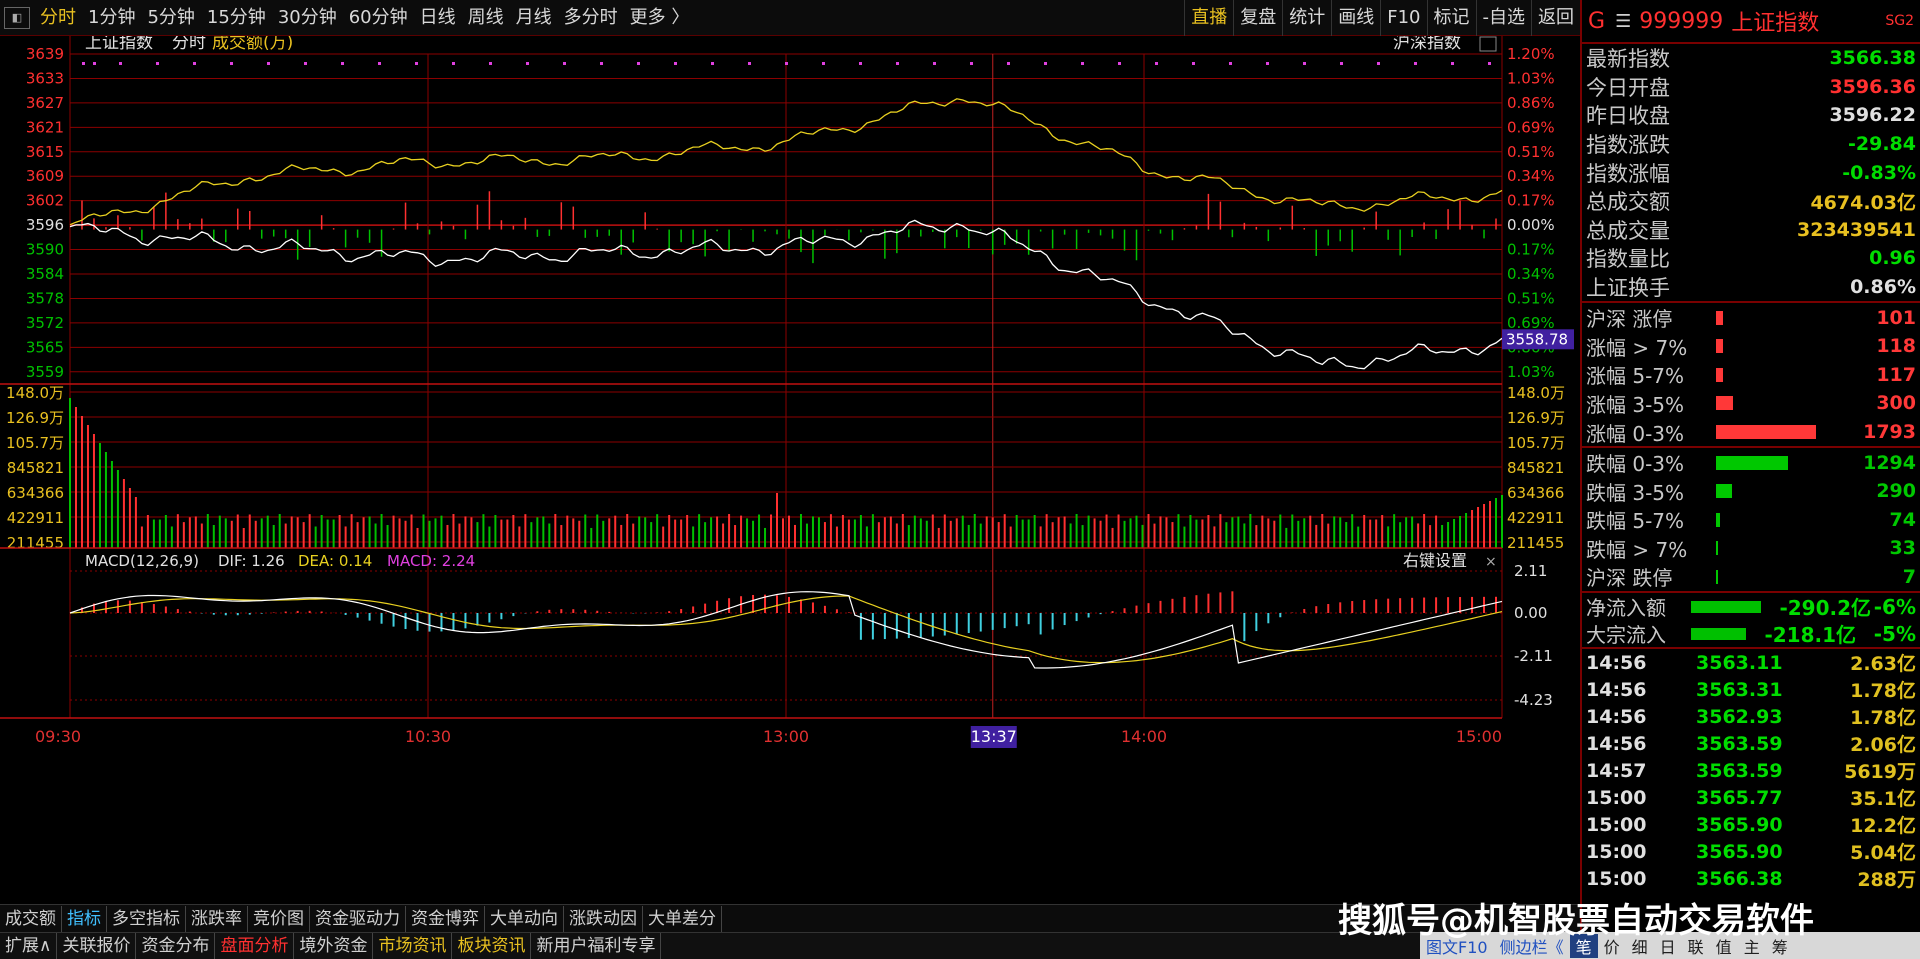 The image size is (1920, 959). I want to click on quote-value: 4674.03亿, so click(1863, 202).